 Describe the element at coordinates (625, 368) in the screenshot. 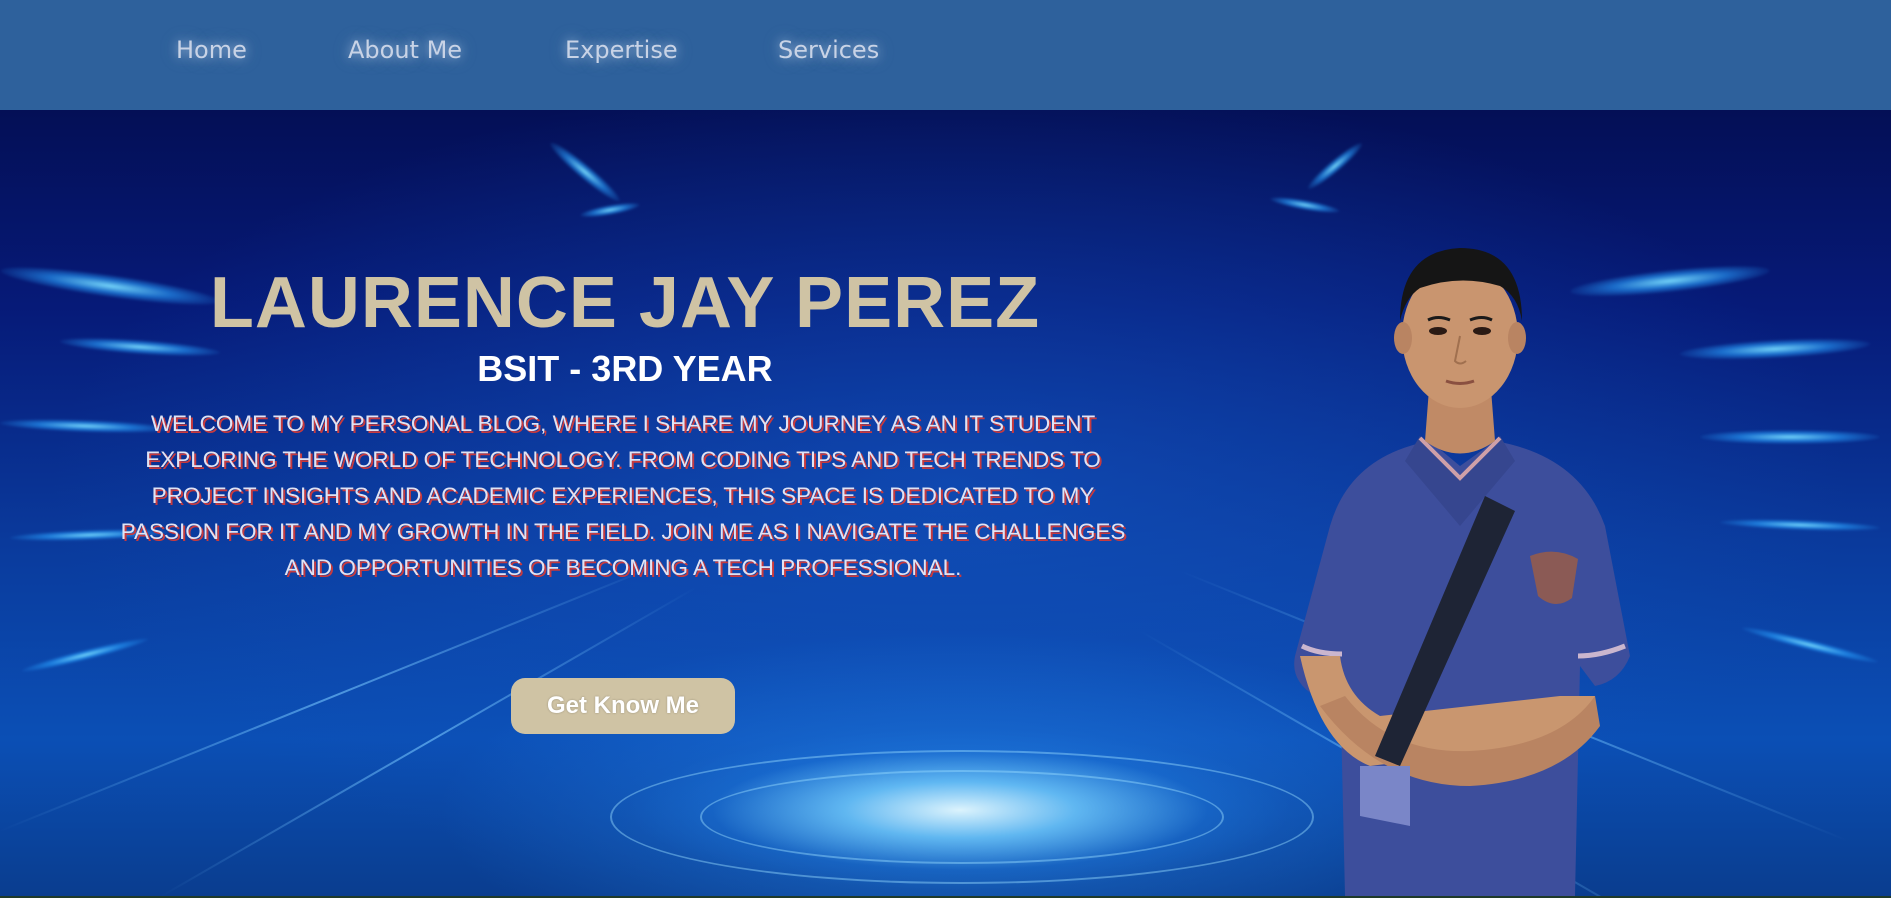

I see `hero-subtitle: BSIT - 3RD YEAR` at that location.